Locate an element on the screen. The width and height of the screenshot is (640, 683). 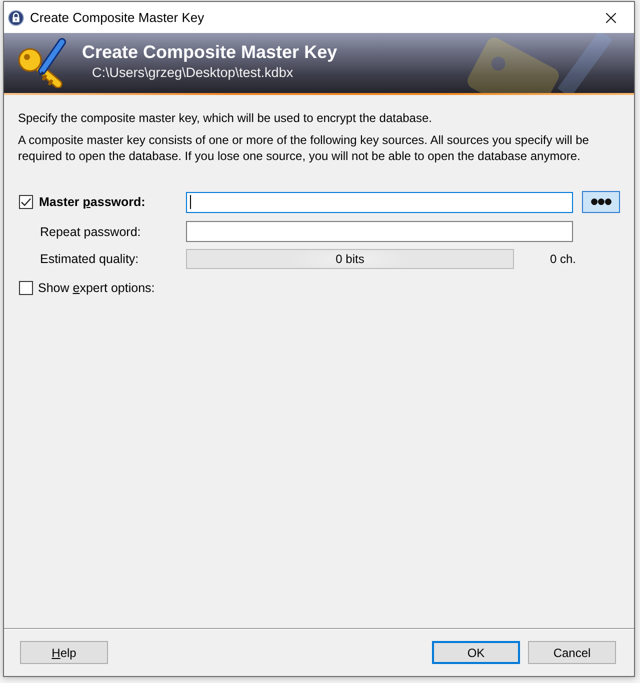
master-password-field is located at coordinates (379, 202).